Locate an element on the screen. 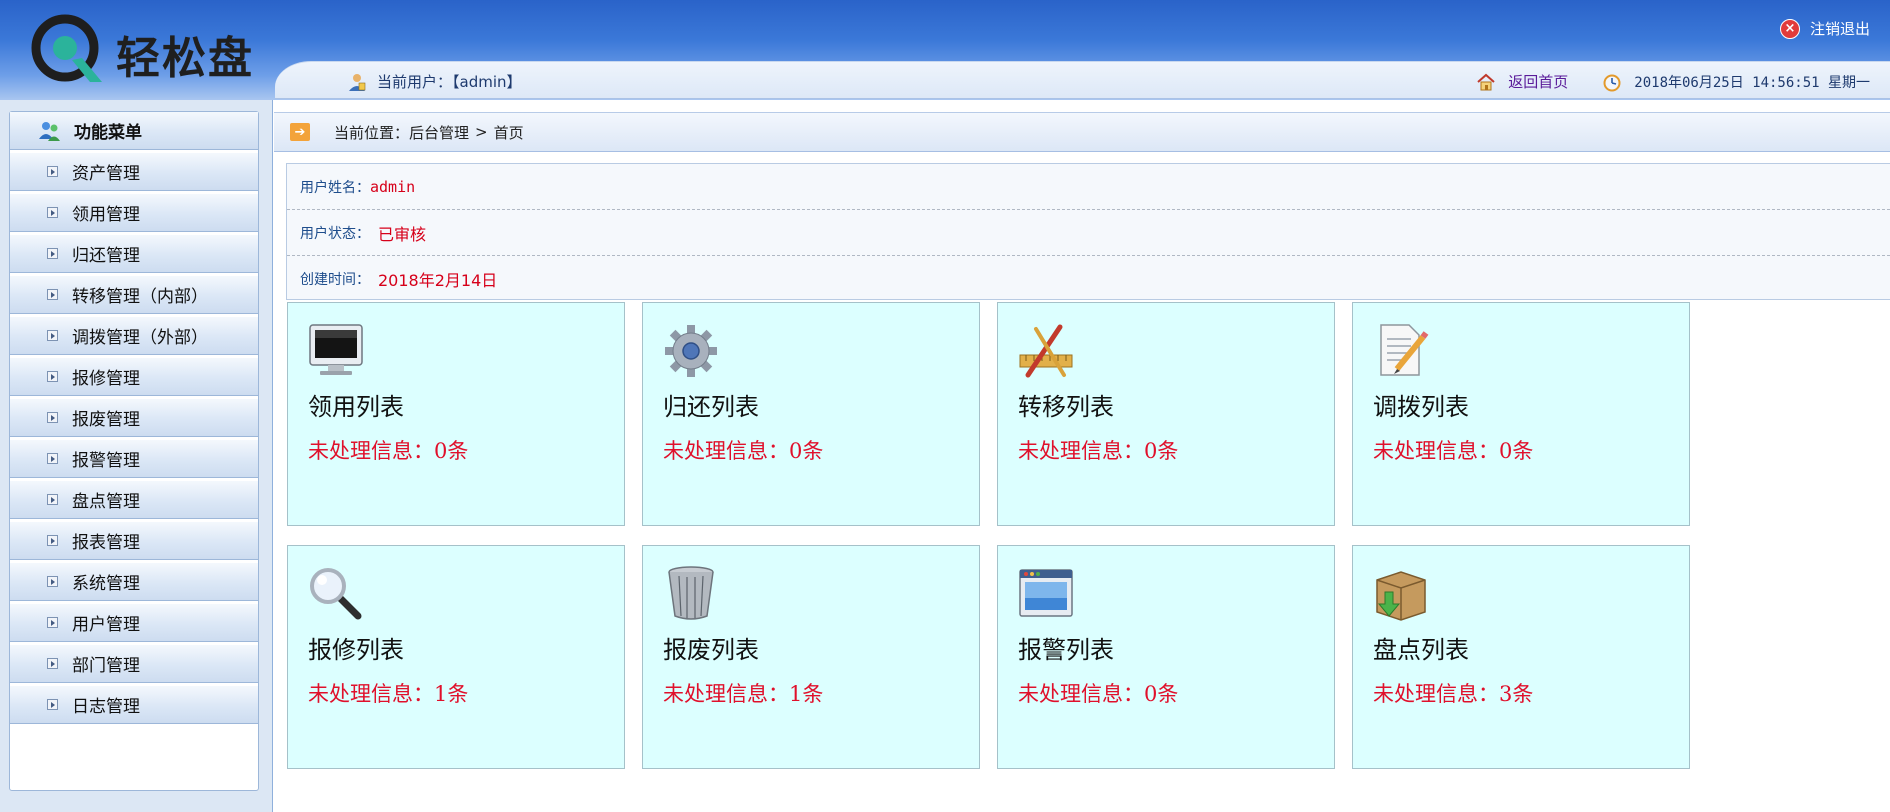  card-title: 报警列表 is located at coordinates (1066, 650).